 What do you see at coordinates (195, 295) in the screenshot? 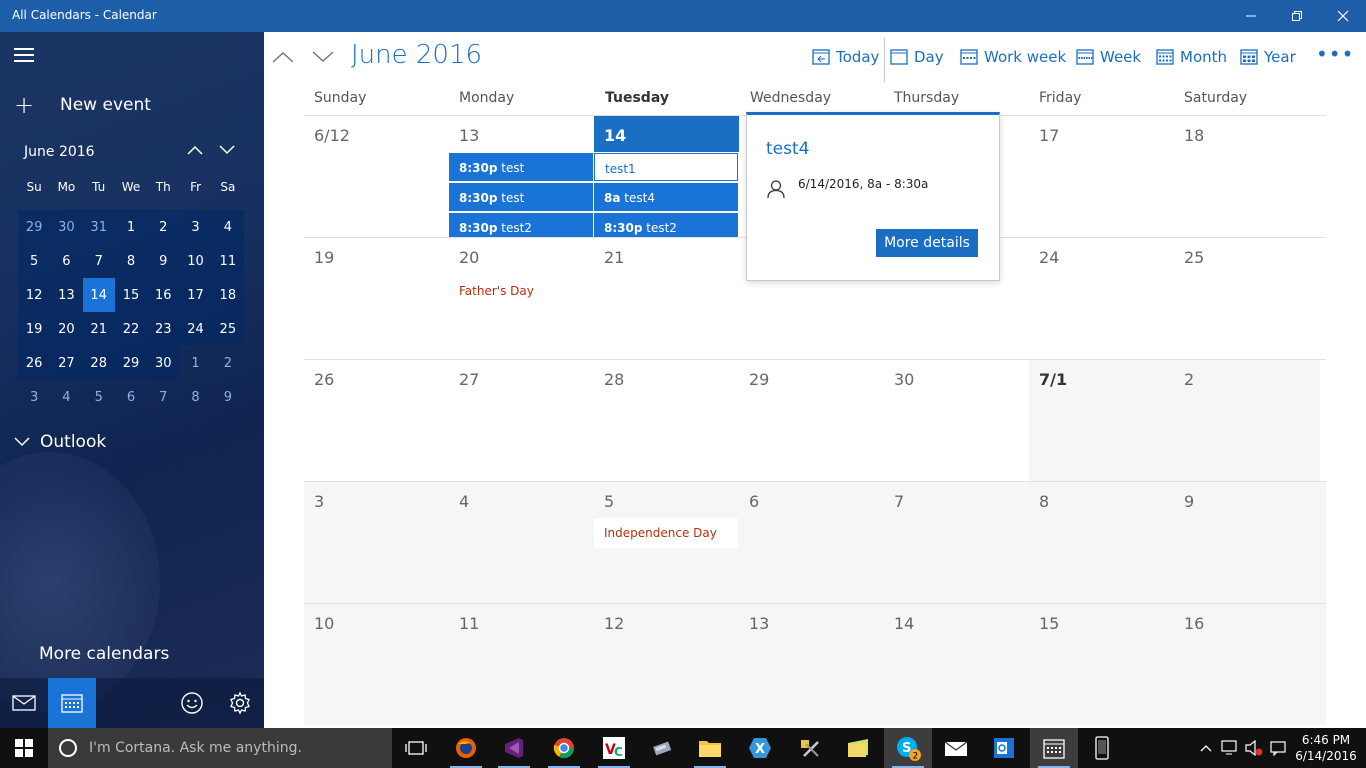
I see `mini-day: 17` at bounding box center [195, 295].